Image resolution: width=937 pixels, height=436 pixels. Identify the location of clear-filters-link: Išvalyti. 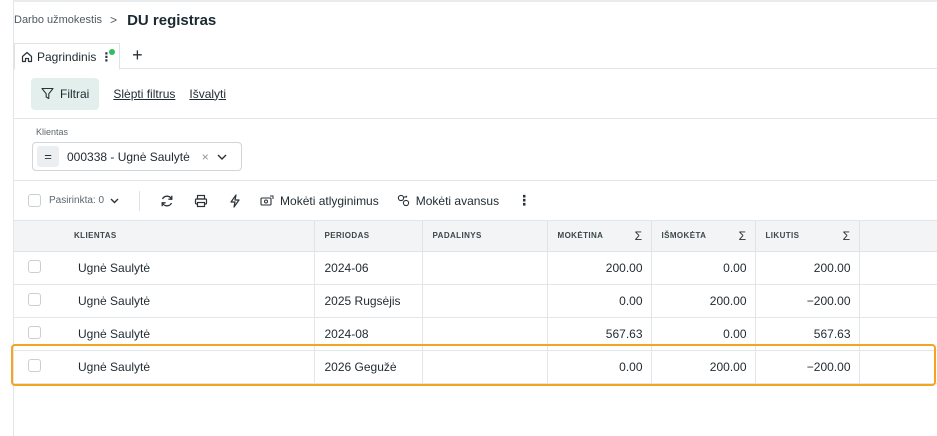
(207, 94).